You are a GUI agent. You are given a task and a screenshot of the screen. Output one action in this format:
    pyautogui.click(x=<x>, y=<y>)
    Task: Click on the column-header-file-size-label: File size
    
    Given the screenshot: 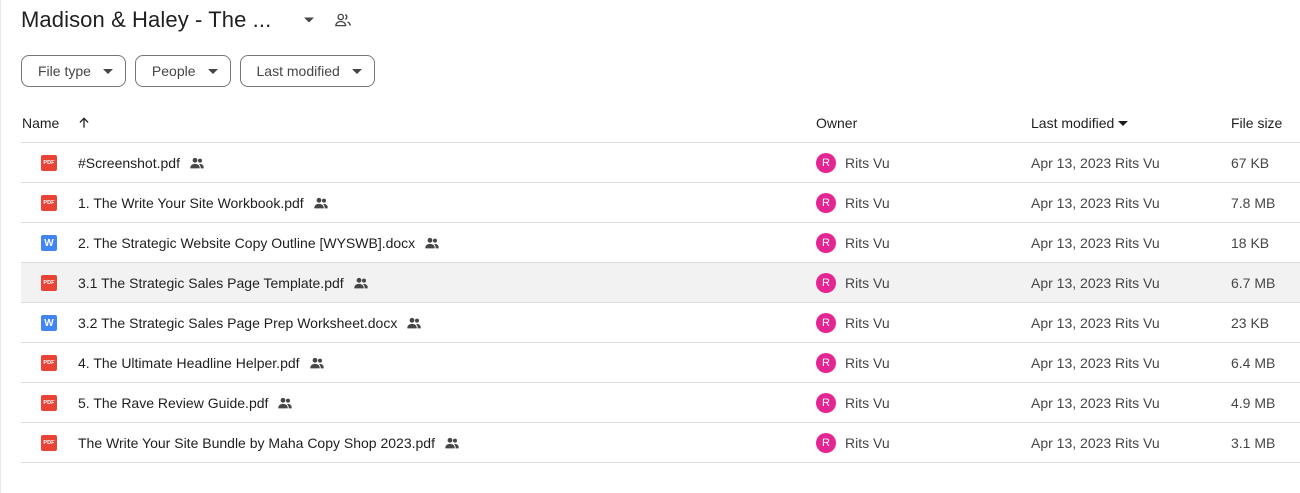 What is the action you would take?
    pyautogui.click(x=1257, y=123)
    